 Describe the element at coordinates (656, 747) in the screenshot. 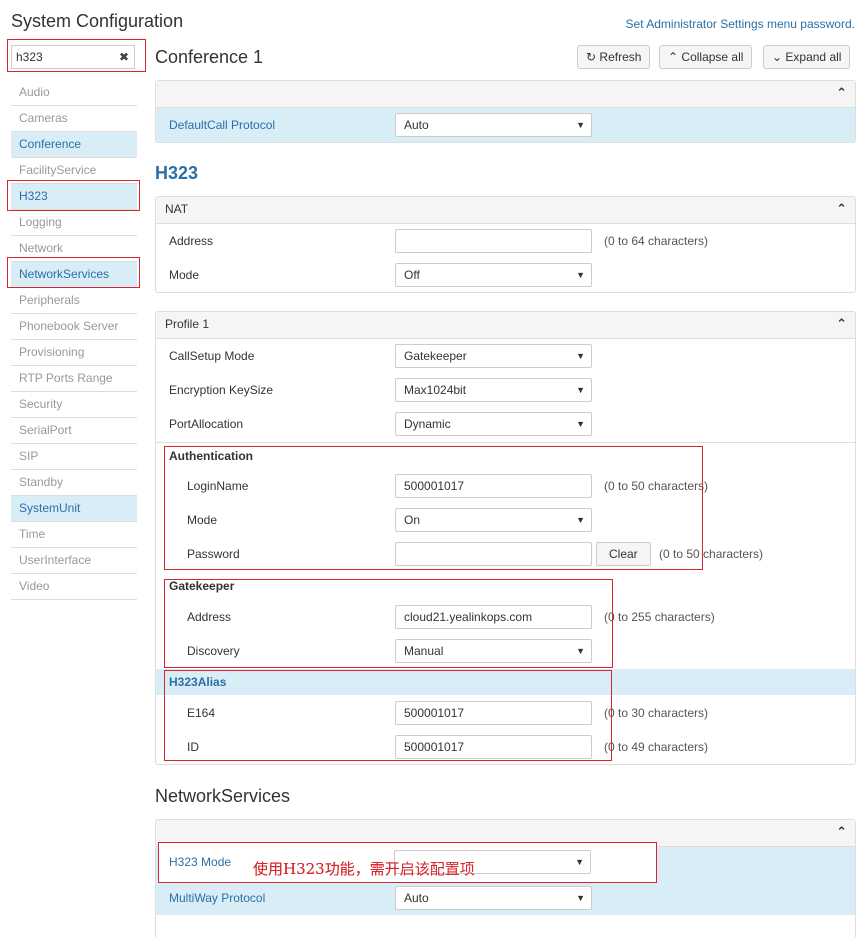

I see `alias-id-hint: (0 to 49 characters)` at that location.